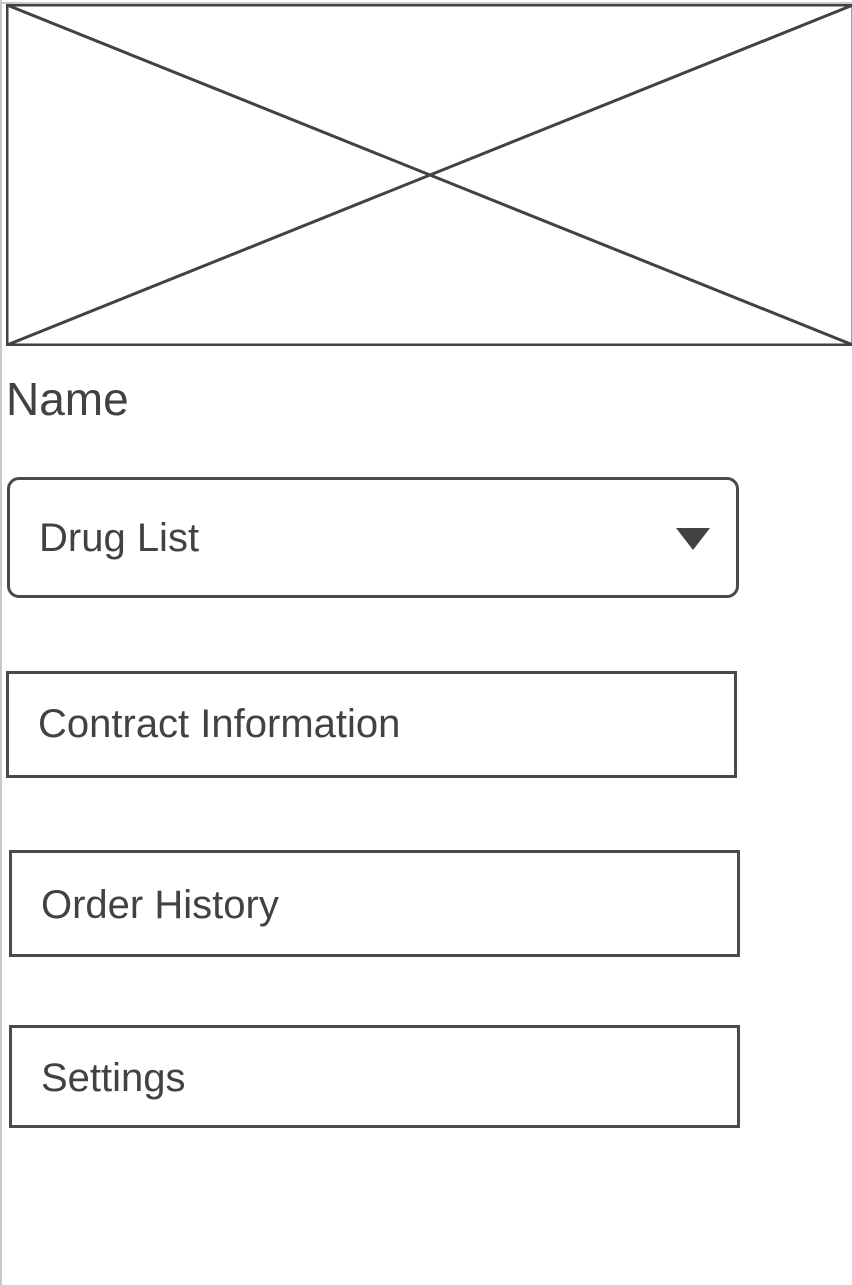  I want to click on settings-label: Settings, so click(113, 1078).